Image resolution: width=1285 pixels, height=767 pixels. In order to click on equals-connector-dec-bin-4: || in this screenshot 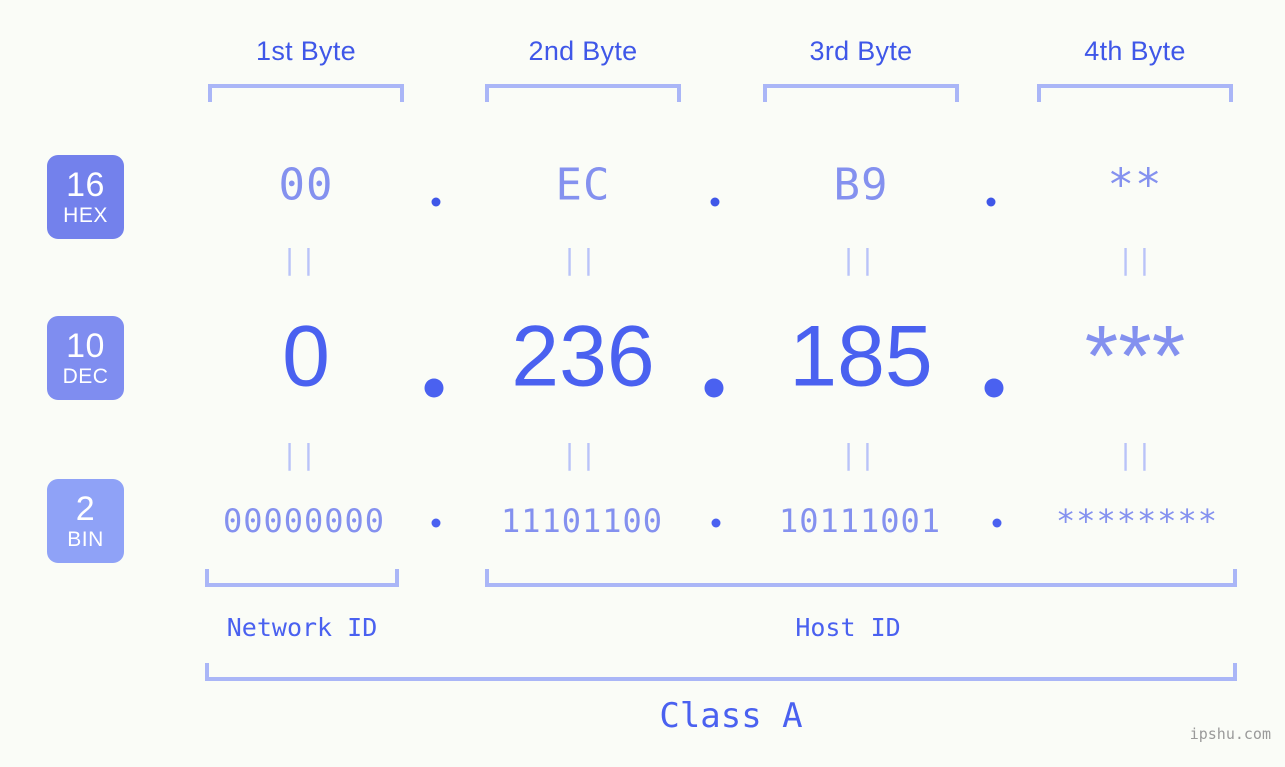, I will do `click(1136, 454)`.